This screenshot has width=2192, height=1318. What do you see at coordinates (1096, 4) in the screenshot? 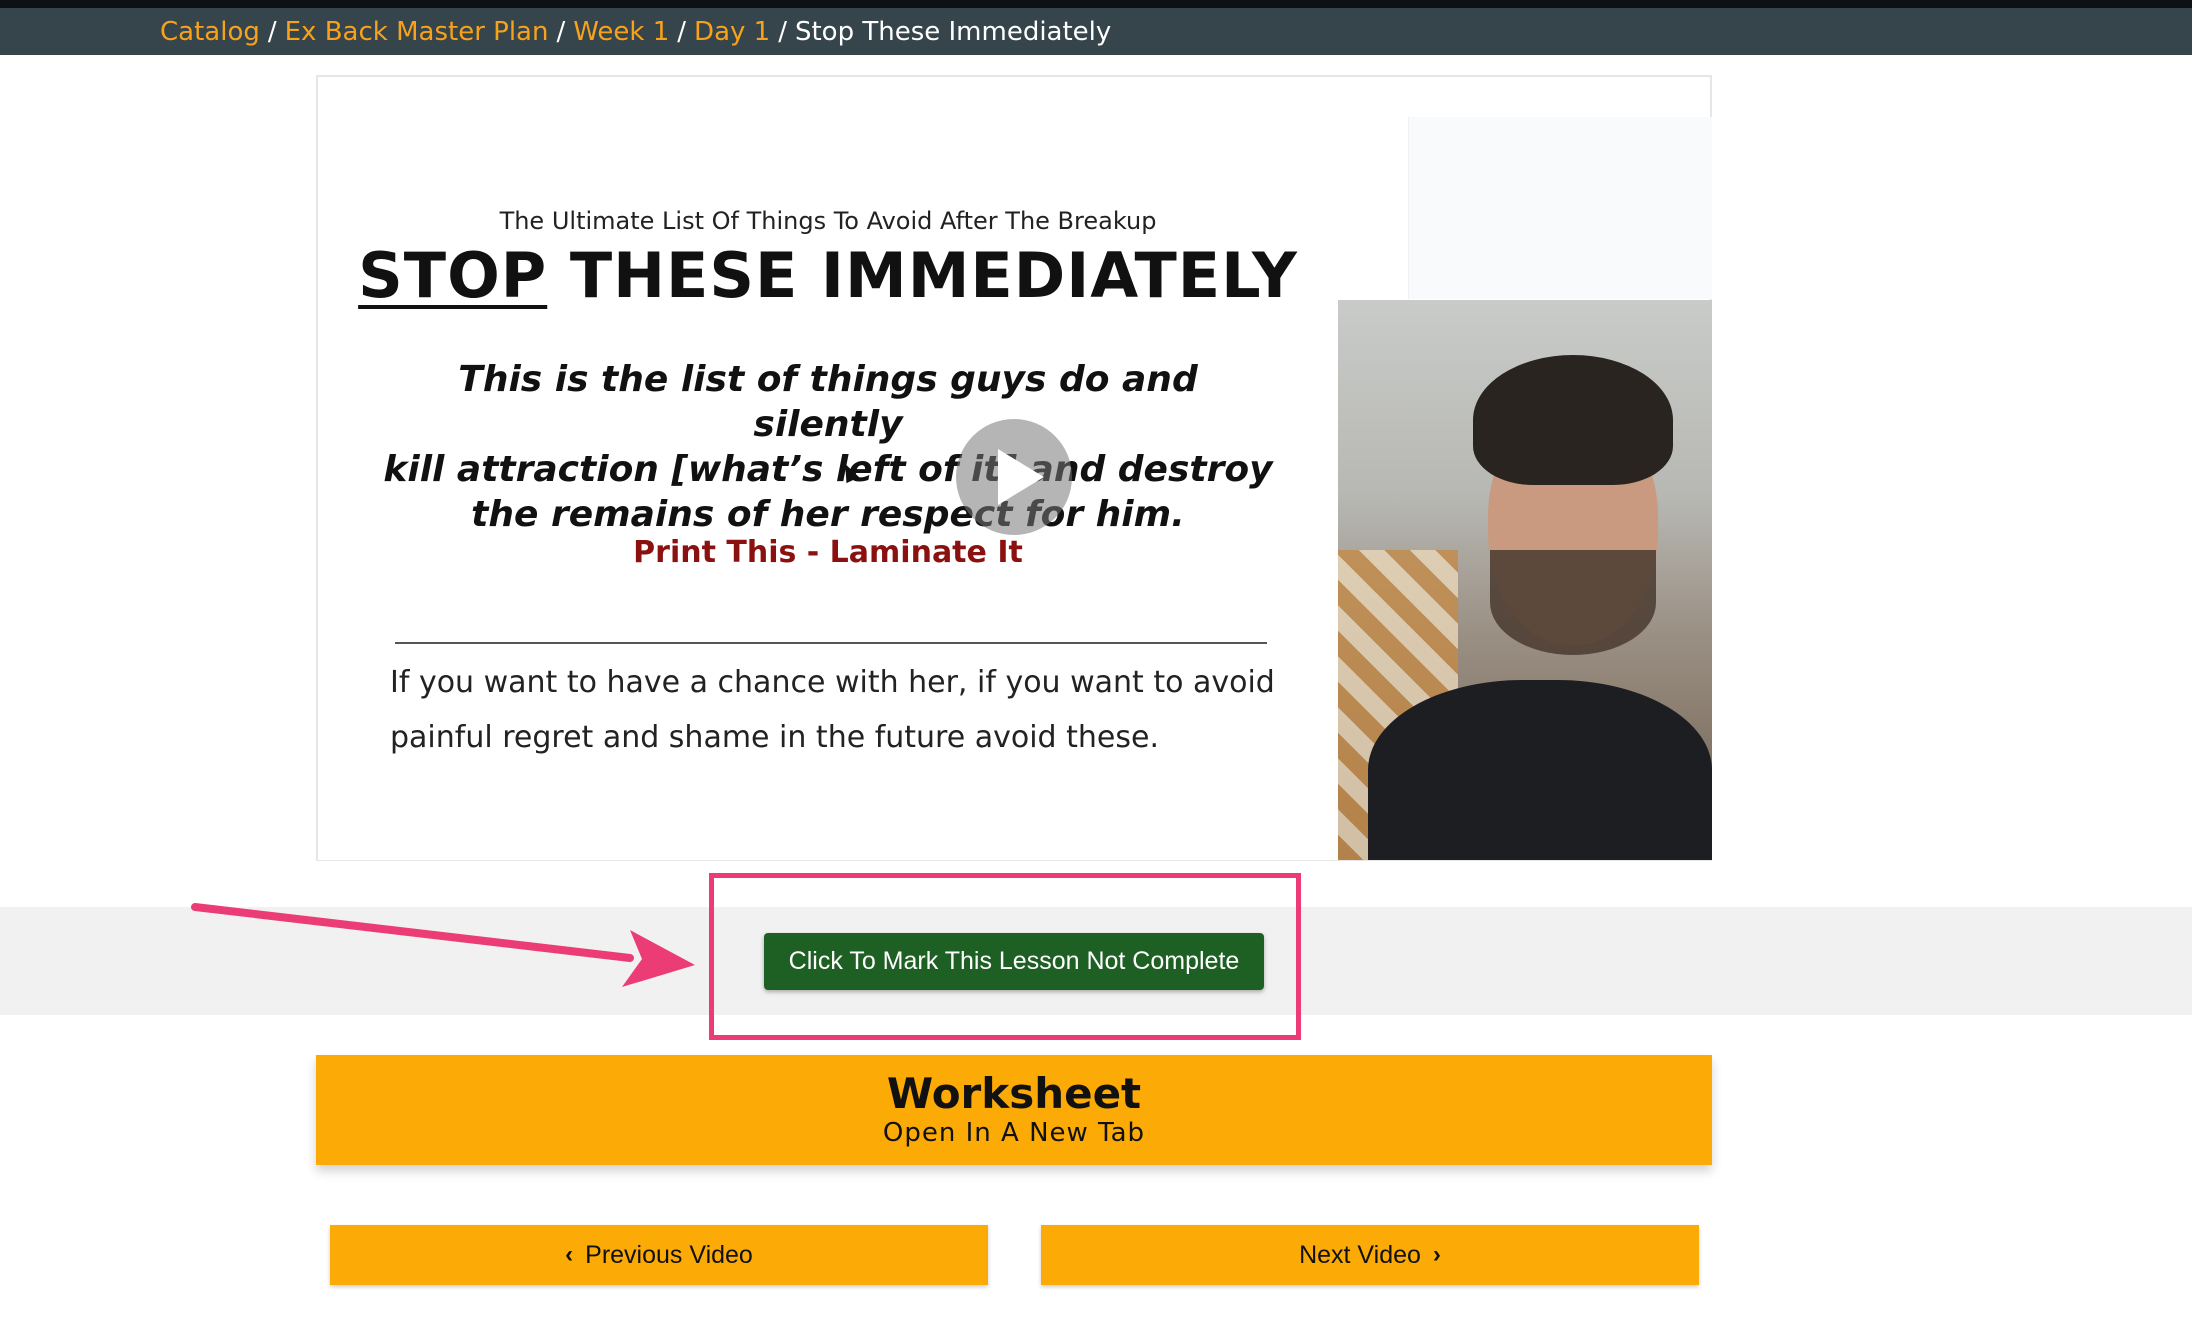
I see `top-strip` at bounding box center [1096, 4].